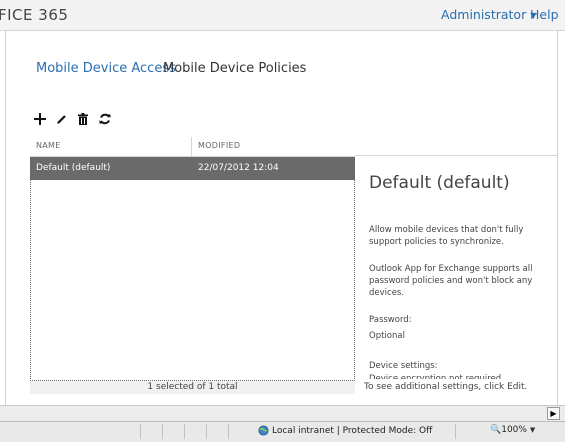 The image size is (565, 442). Describe the element at coordinates (235, 68) in the screenshot. I see `nav-mobile-device-policies: Mobile Device Policies` at that location.